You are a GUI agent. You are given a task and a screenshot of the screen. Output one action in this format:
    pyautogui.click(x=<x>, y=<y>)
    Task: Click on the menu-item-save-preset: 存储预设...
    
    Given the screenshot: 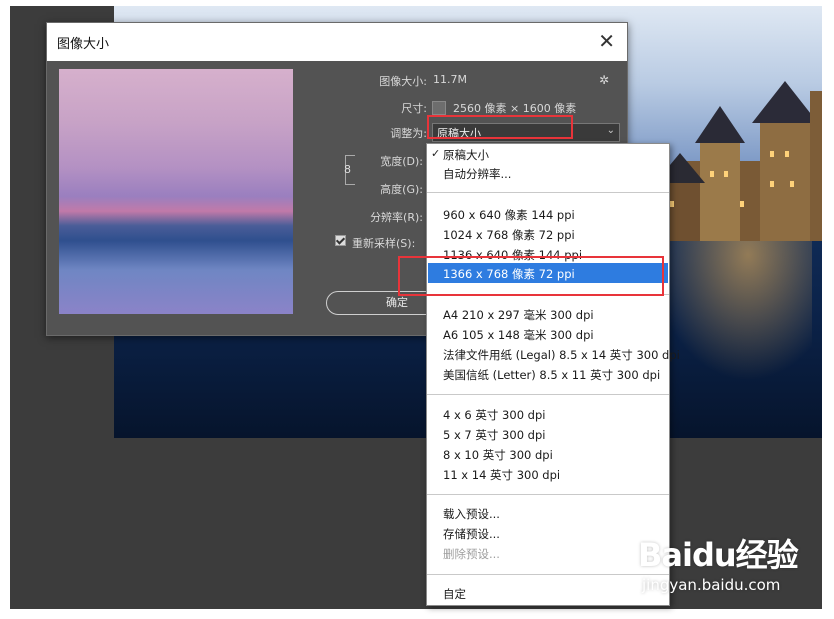 What is the action you would take?
    pyautogui.click(x=471, y=534)
    